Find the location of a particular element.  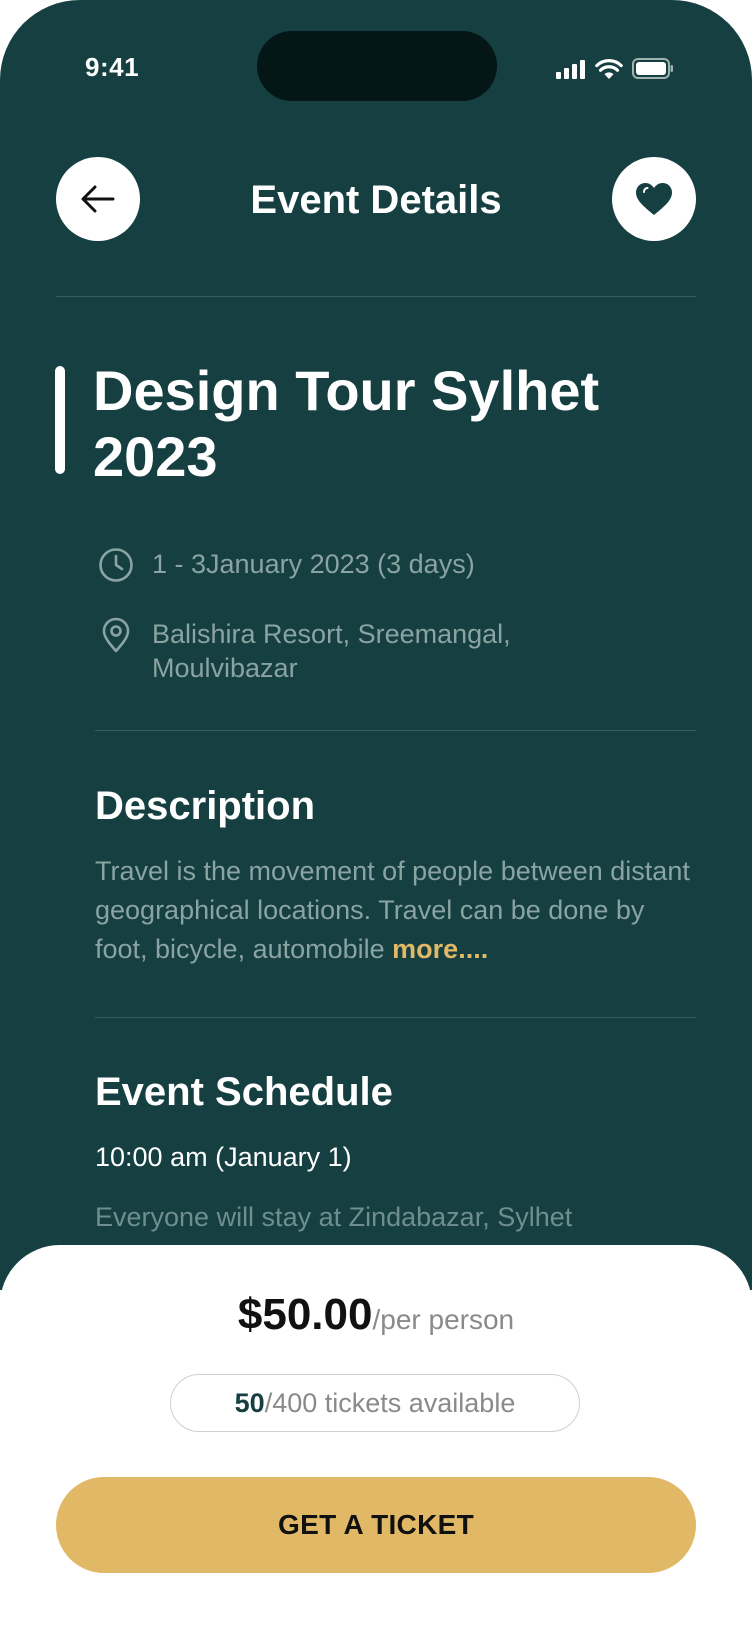

price-row: $50.00/per person is located at coordinates (376, 1315).